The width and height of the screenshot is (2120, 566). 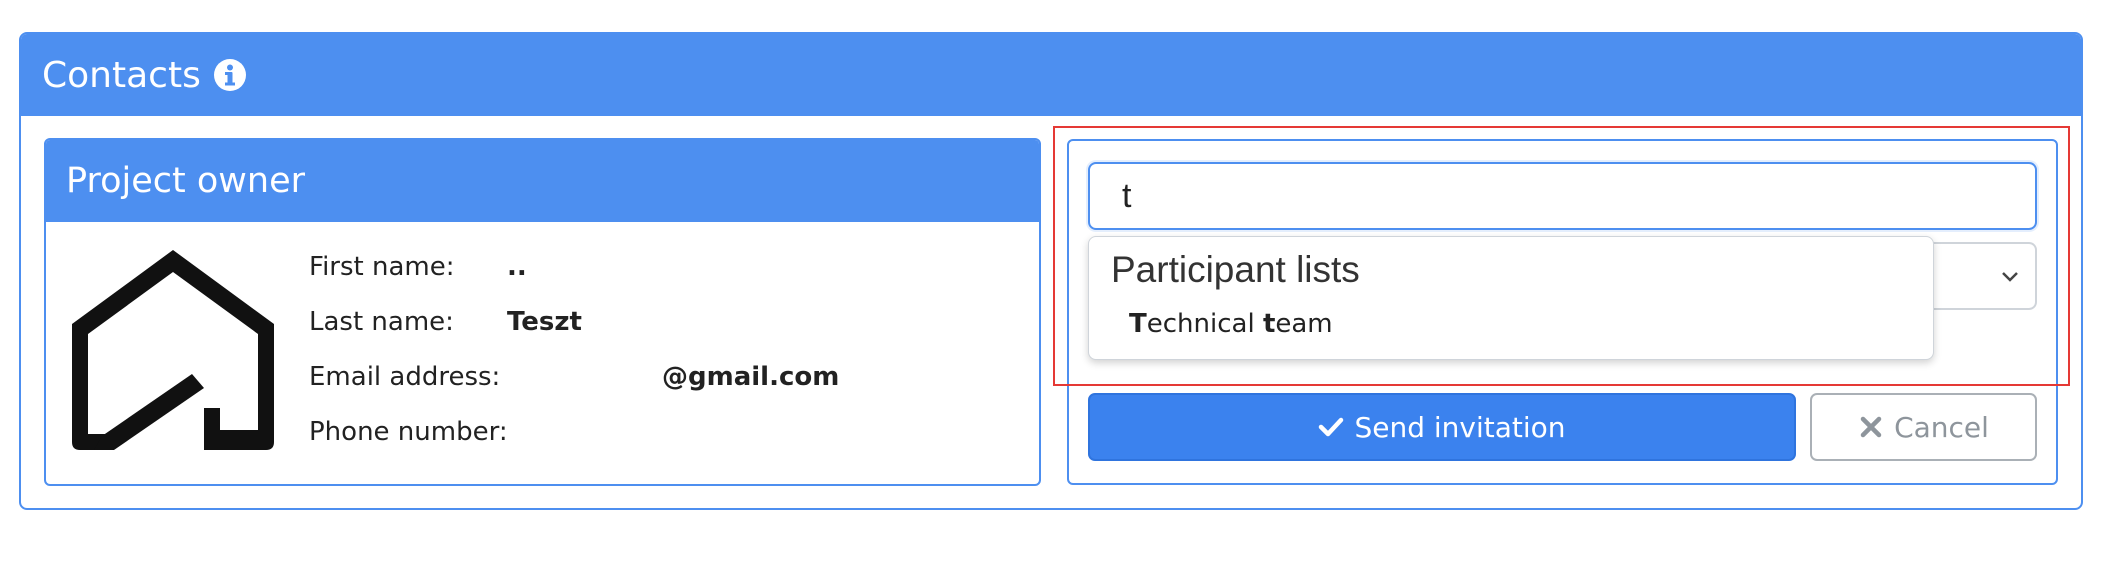 What do you see at coordinates (1051, 75) in the screenshot?
I see `contacts-header: Contacts` at bounding box center [1051, 75].